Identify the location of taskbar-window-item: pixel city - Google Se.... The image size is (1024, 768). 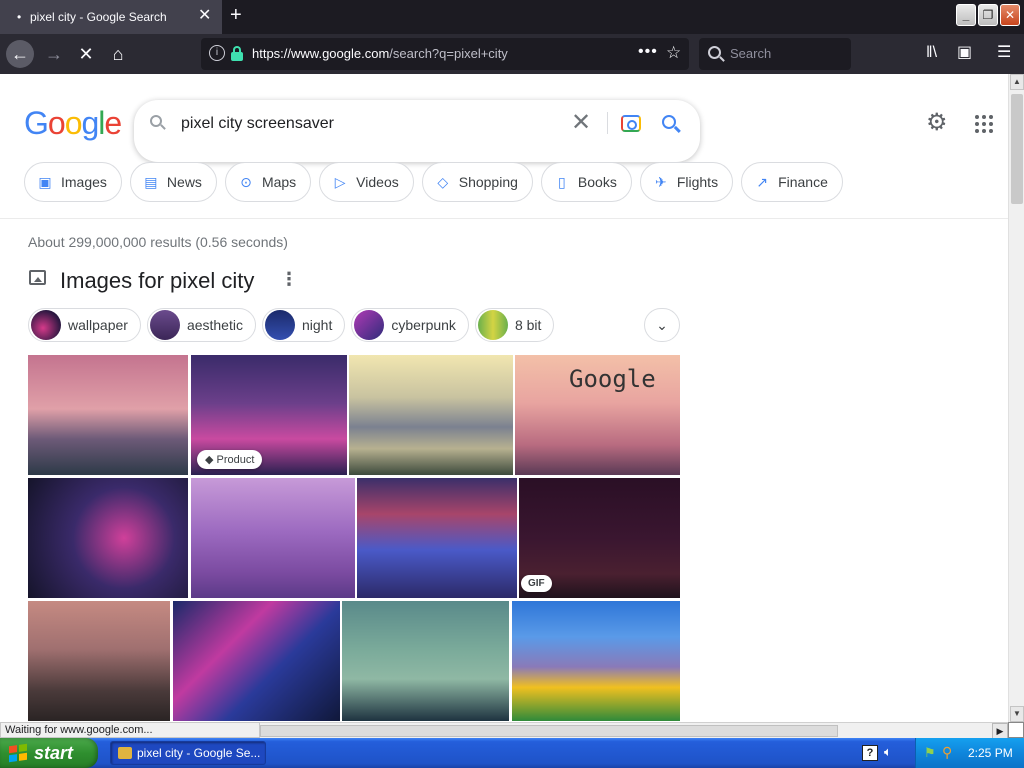
(188, 753).